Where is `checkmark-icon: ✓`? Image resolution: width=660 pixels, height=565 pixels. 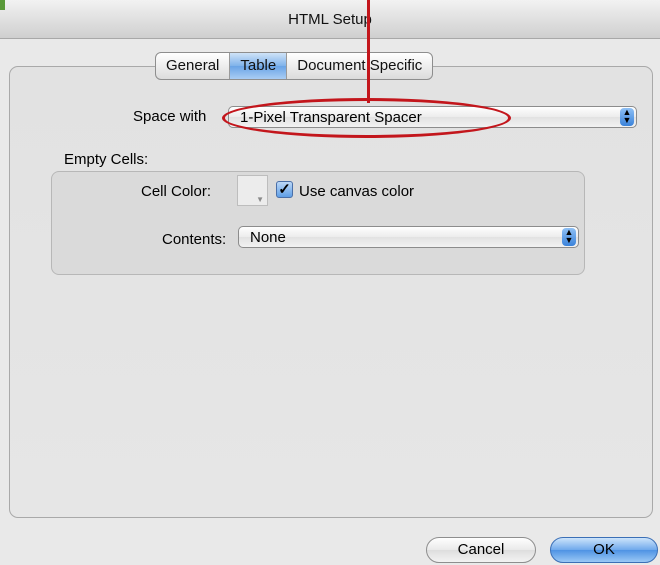 checkmark-icon: ✓ is located at coordinates (284, 189).